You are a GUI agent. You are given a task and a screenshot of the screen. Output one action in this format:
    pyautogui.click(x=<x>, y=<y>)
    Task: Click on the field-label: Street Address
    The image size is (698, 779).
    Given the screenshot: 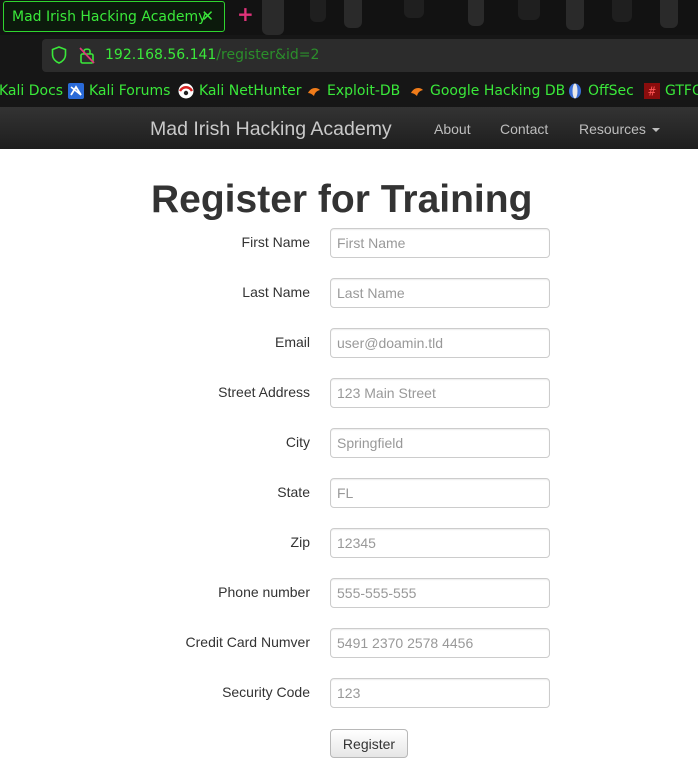 What is the action you would take?
    pyautogui.click(x=264, y=392)
    